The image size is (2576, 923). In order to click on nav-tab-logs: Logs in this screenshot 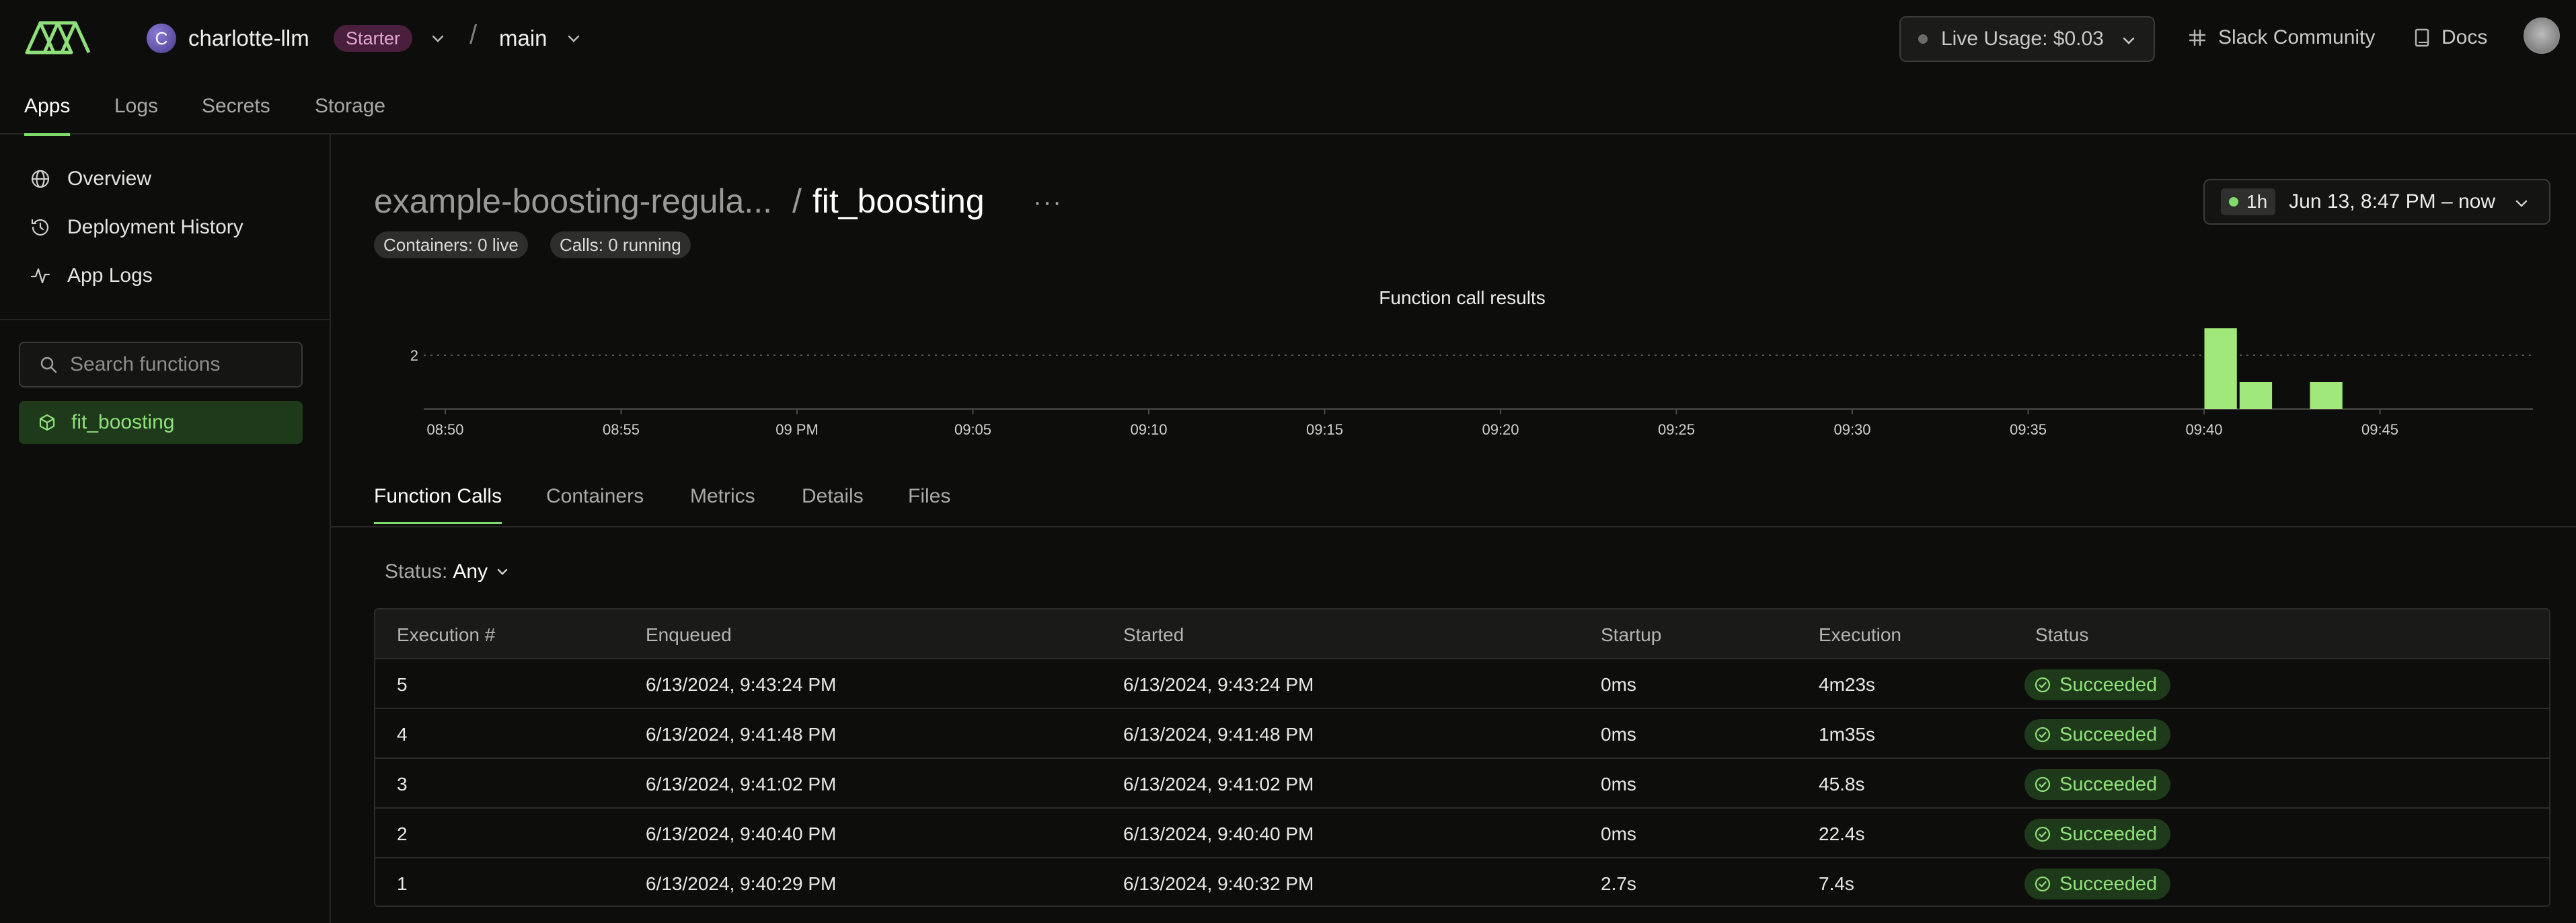, I will do `click(136, 106)`.